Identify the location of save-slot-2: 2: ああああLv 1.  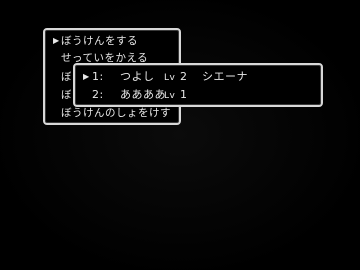
(142, 94).